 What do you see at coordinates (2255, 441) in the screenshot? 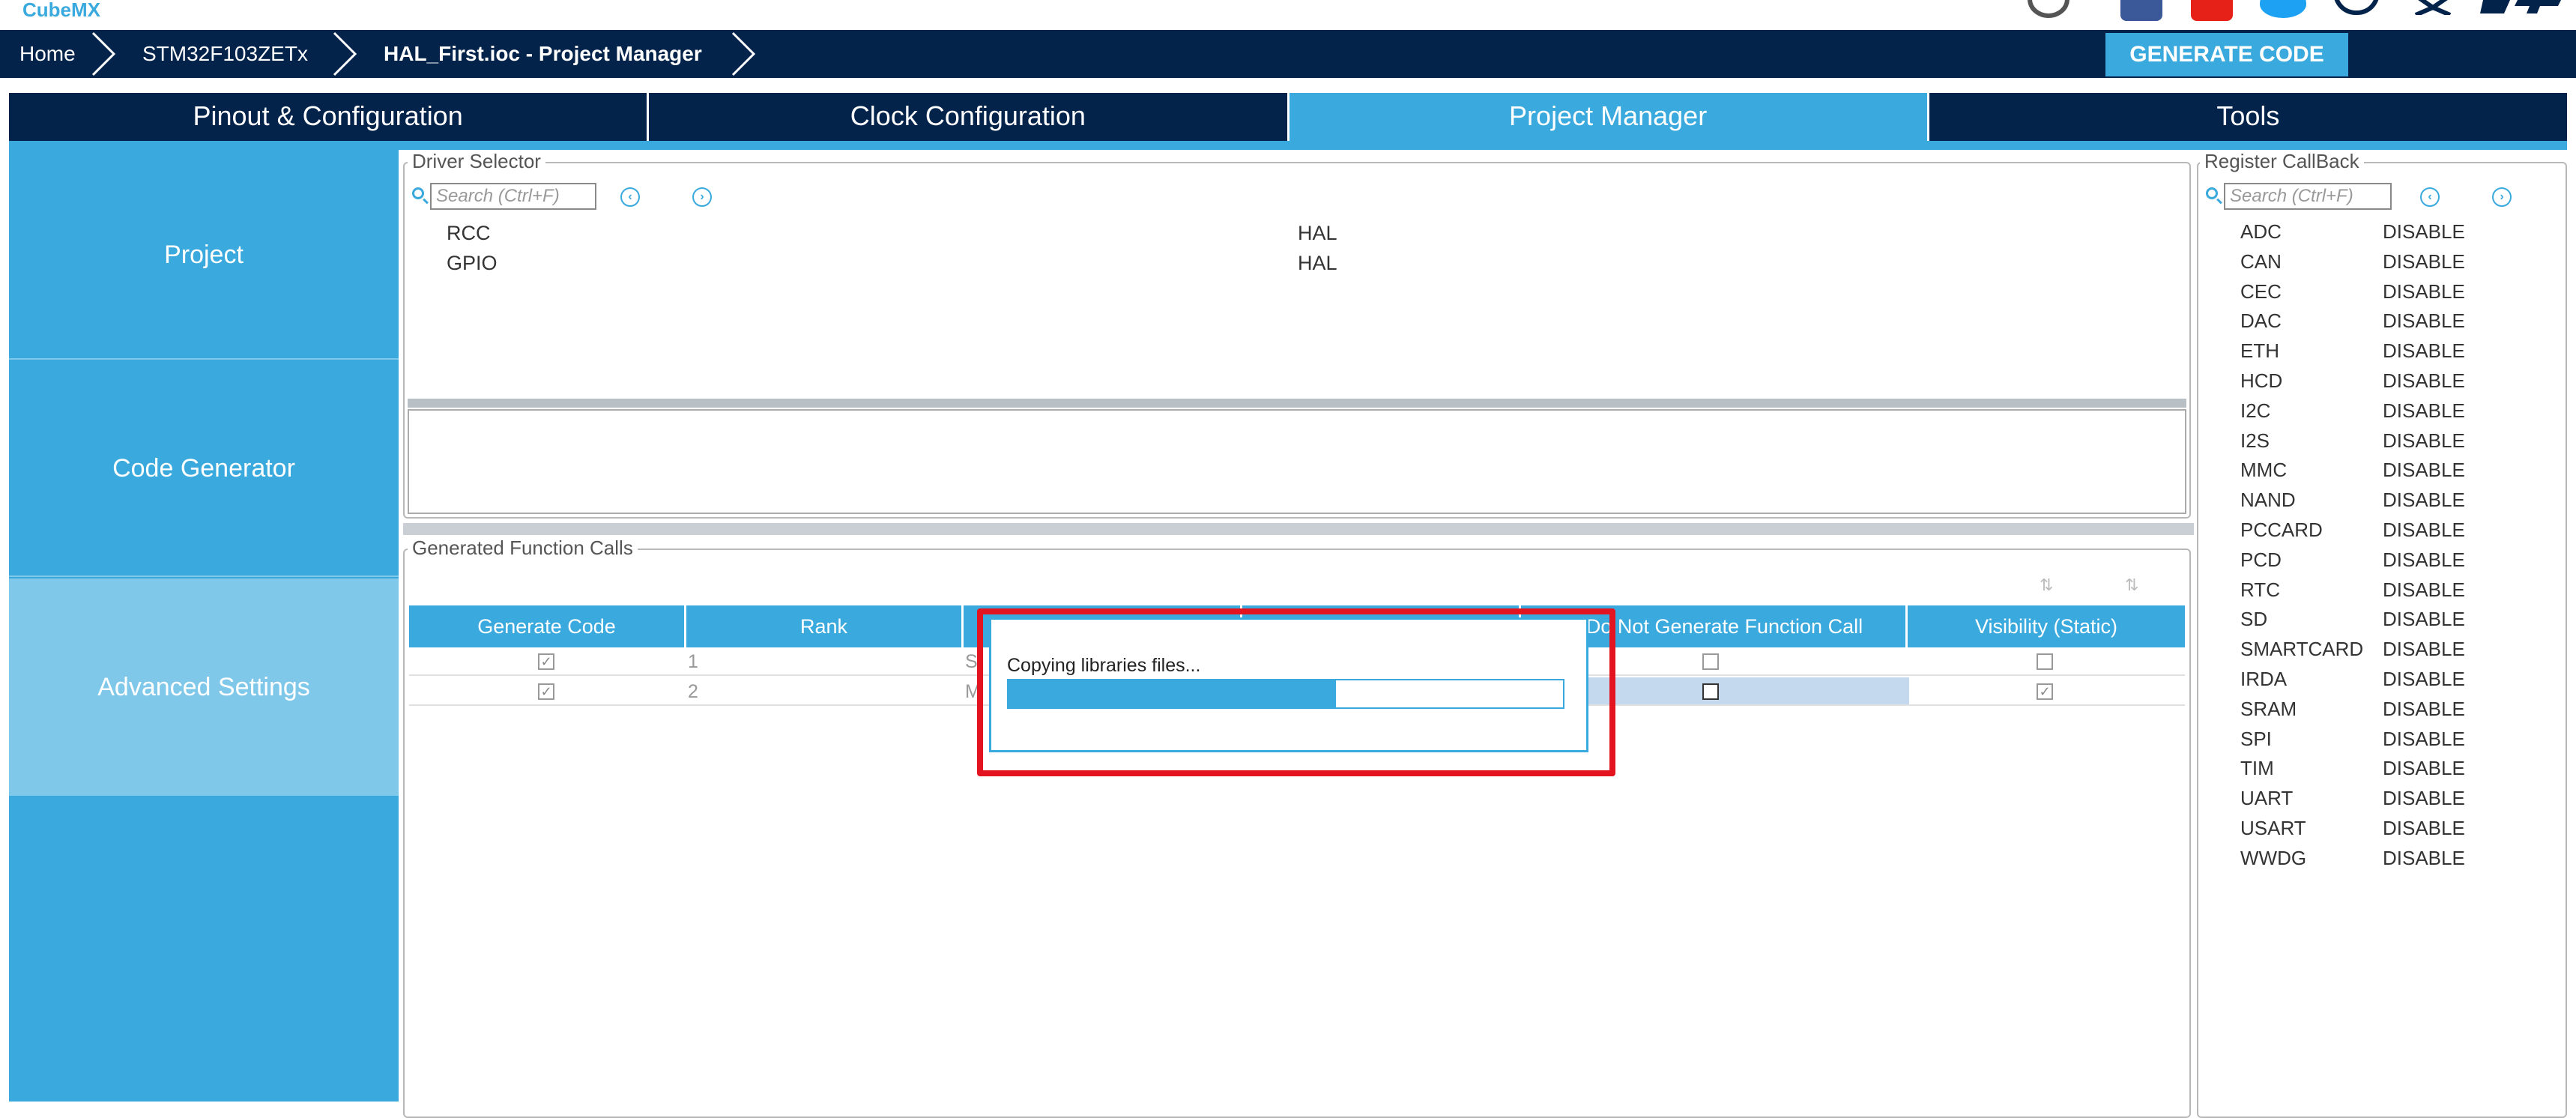
I see `callback-name: I2S` at bounding box center [2255, 441].